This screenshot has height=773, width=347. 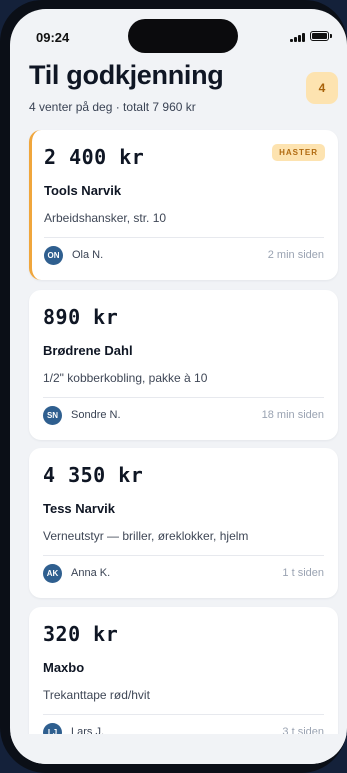 What do you see at coordinates (88, 255) in the screenshot?
I see `requester-name: Ola N.` at bounding box center [88, 255].